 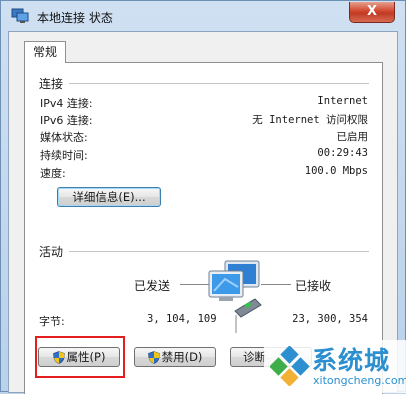 What do you see at coordinates (313, 286) in the screenshot?
I see `received-label: 已接收` at bounding box center [313, 286].